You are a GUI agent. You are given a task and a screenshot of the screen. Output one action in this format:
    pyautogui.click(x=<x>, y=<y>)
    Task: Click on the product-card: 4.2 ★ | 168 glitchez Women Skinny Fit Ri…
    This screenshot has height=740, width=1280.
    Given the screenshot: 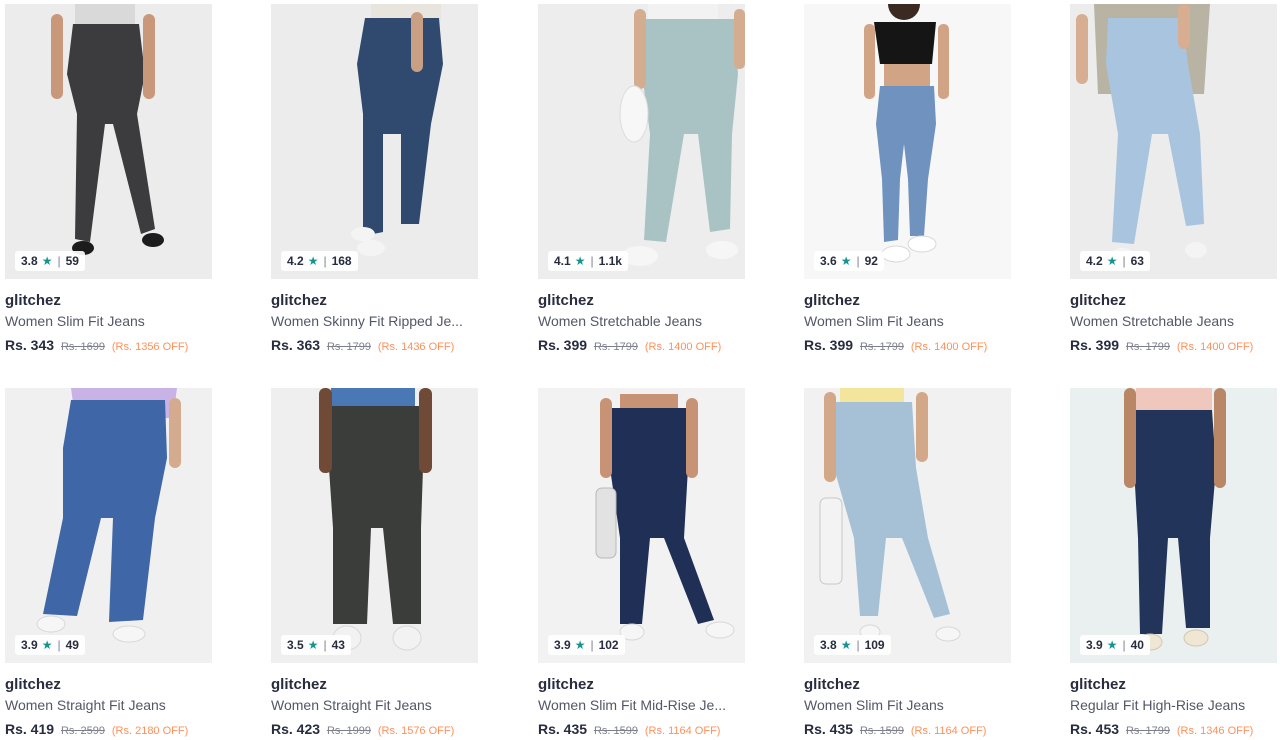 What is the action you would take?
    pyautogui.click(x=374, y=179)
    